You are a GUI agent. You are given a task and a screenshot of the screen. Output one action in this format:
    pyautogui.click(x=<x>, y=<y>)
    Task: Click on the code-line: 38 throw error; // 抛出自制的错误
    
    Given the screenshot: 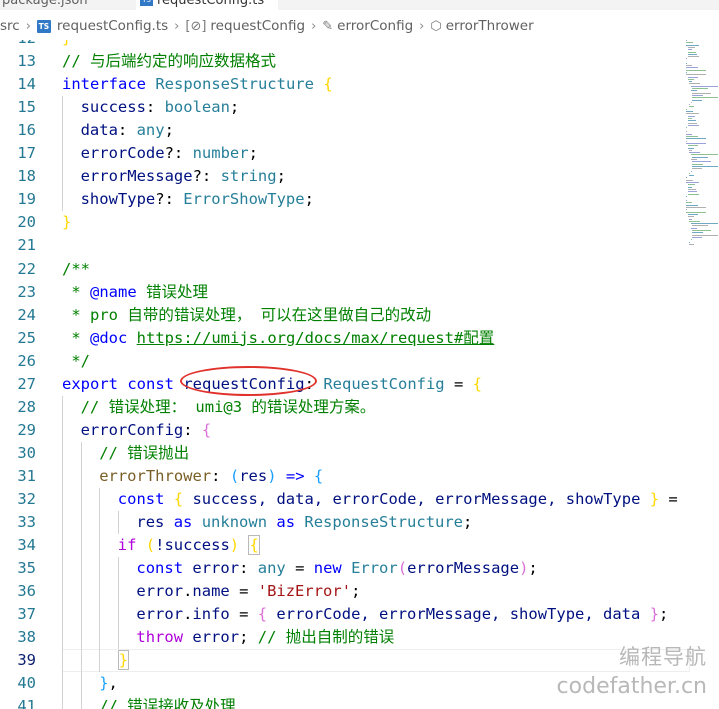 What is the action you would take?
    pyautogui.click(x=345, y=638)
    